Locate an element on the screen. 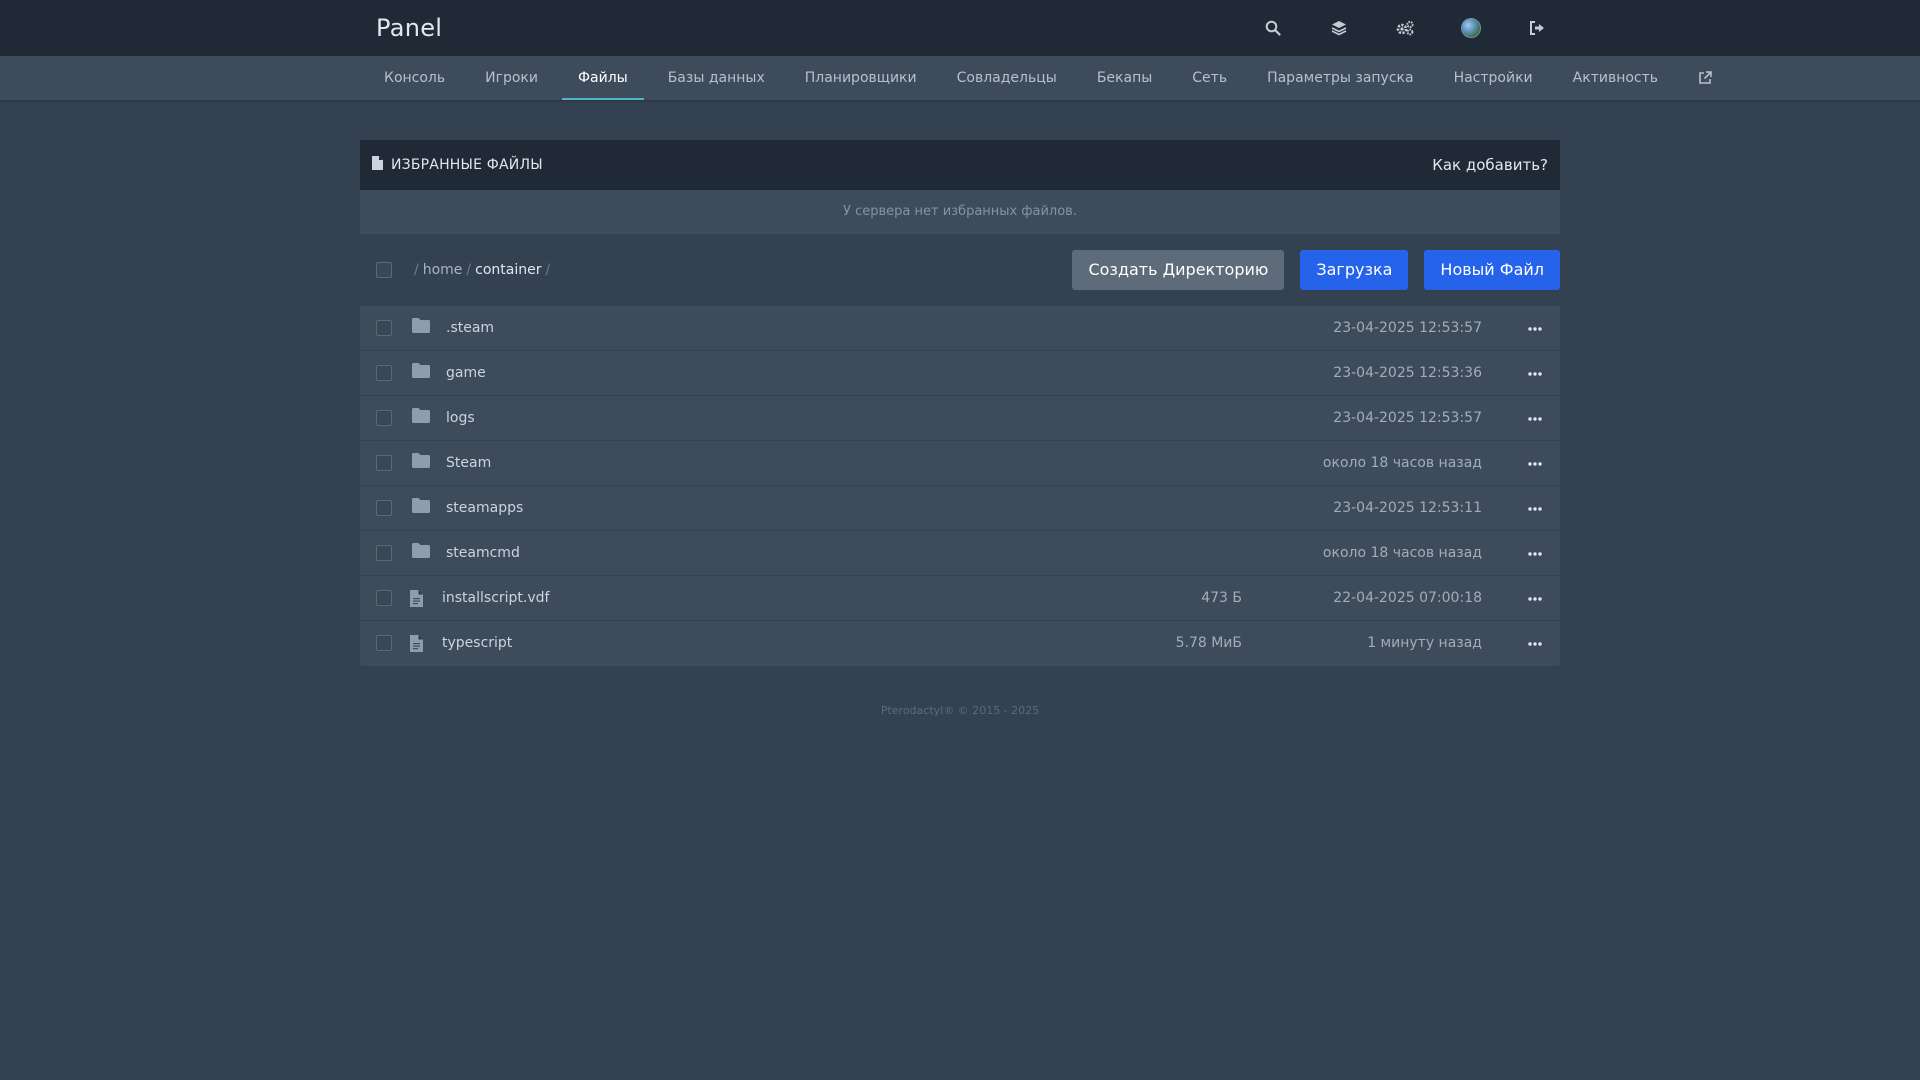 Image resolution: width=1920 pixels, height=1080 pixels. new-file-button: Новый Файл is located at coordinates (1492, 270).